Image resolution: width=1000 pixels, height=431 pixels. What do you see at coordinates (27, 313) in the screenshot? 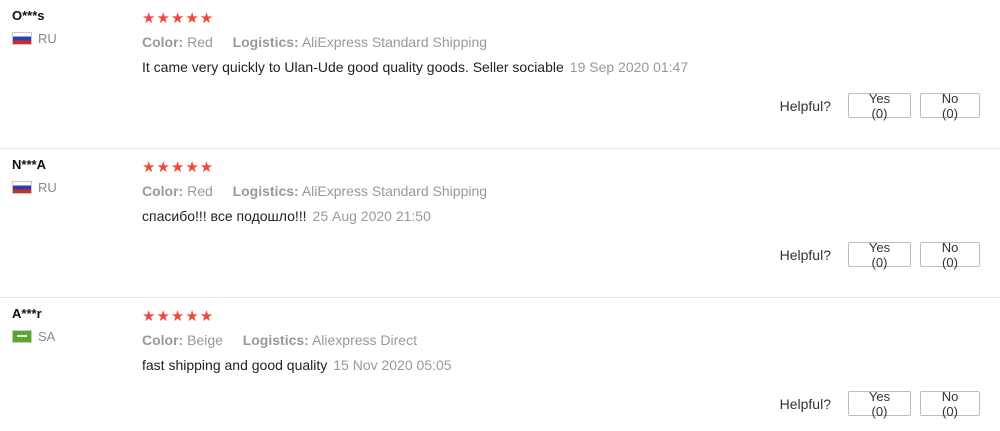
I see `reviewer-name: A***r` at bounding box center [27, 313].